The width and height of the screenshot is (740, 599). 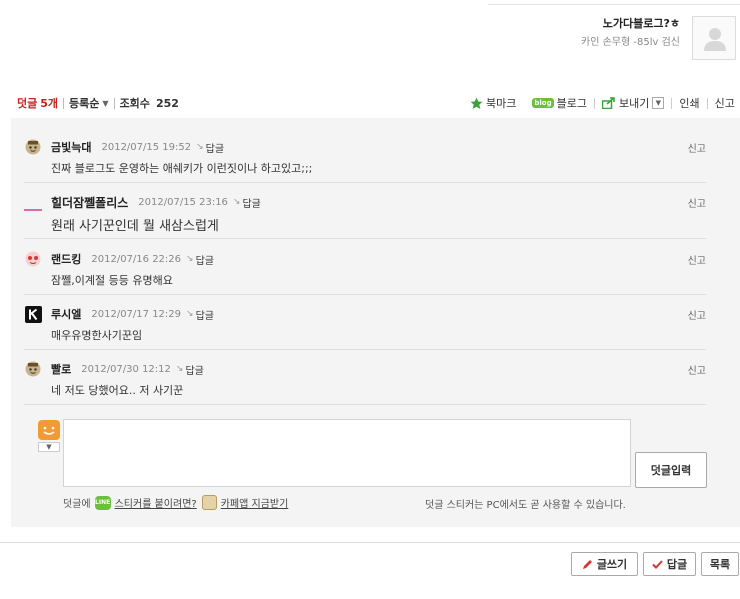 I want to click on comment-text: 진짜 블로그도 운영하는 애쉐키가 이런짓이나 하고있고;;;, so click(x=182, y=168).